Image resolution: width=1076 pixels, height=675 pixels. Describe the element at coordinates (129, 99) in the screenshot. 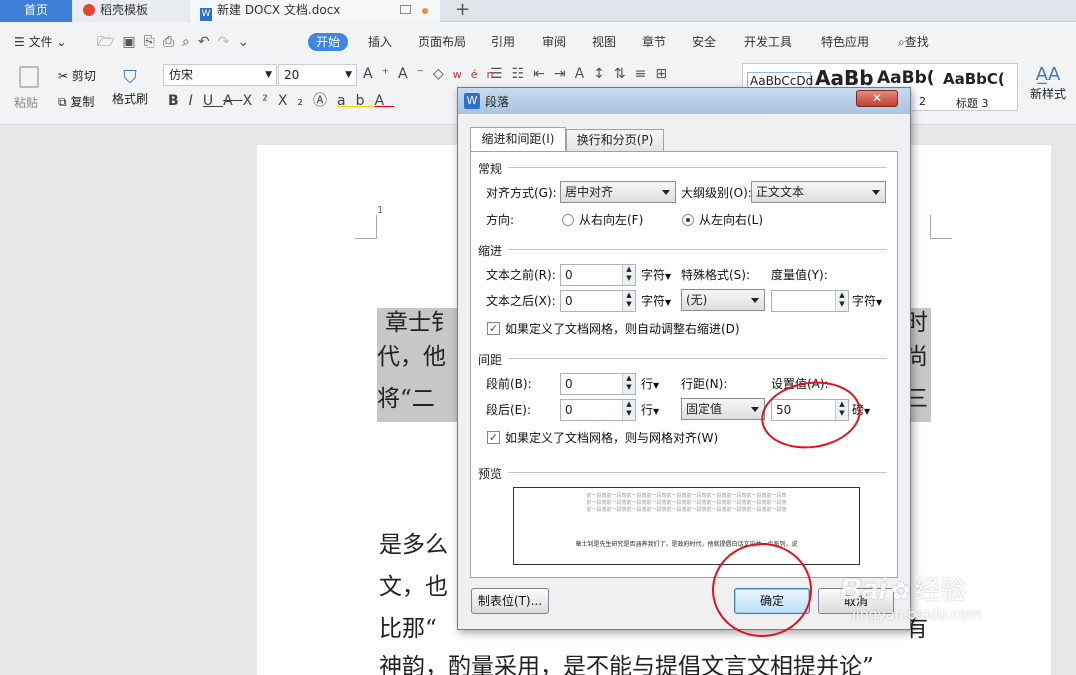

I see `format-painter-label: 格式刷` at that location.